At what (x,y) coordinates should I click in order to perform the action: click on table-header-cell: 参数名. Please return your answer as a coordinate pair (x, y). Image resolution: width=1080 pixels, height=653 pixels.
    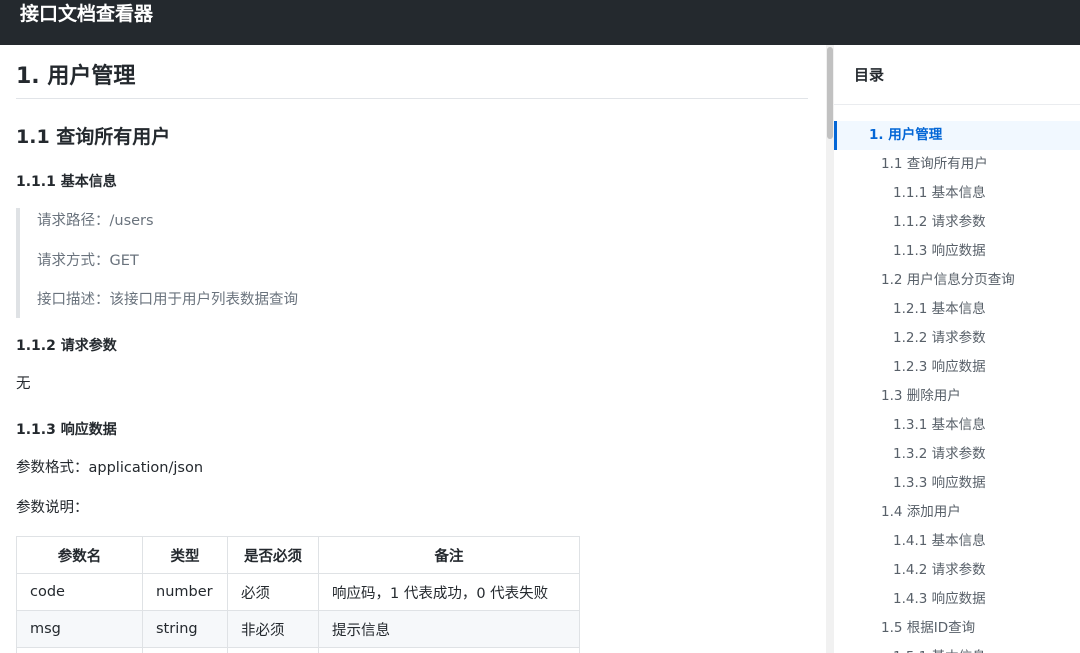
    Looking at the image, I should click on (79, 555).